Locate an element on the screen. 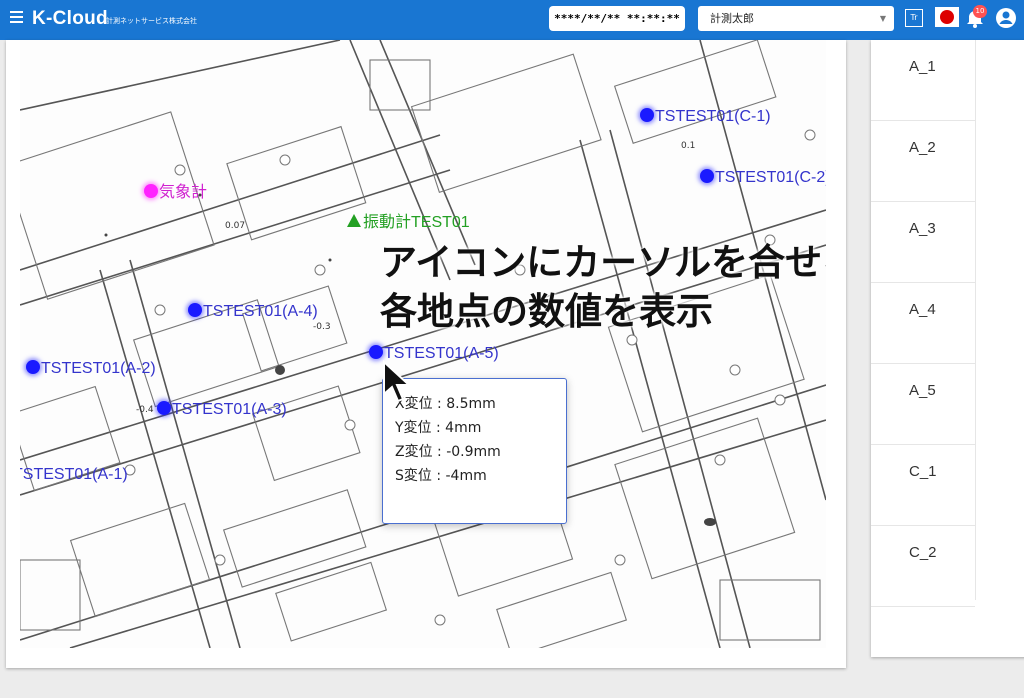  list-item: A_3 is located at coordinates (923, 242).